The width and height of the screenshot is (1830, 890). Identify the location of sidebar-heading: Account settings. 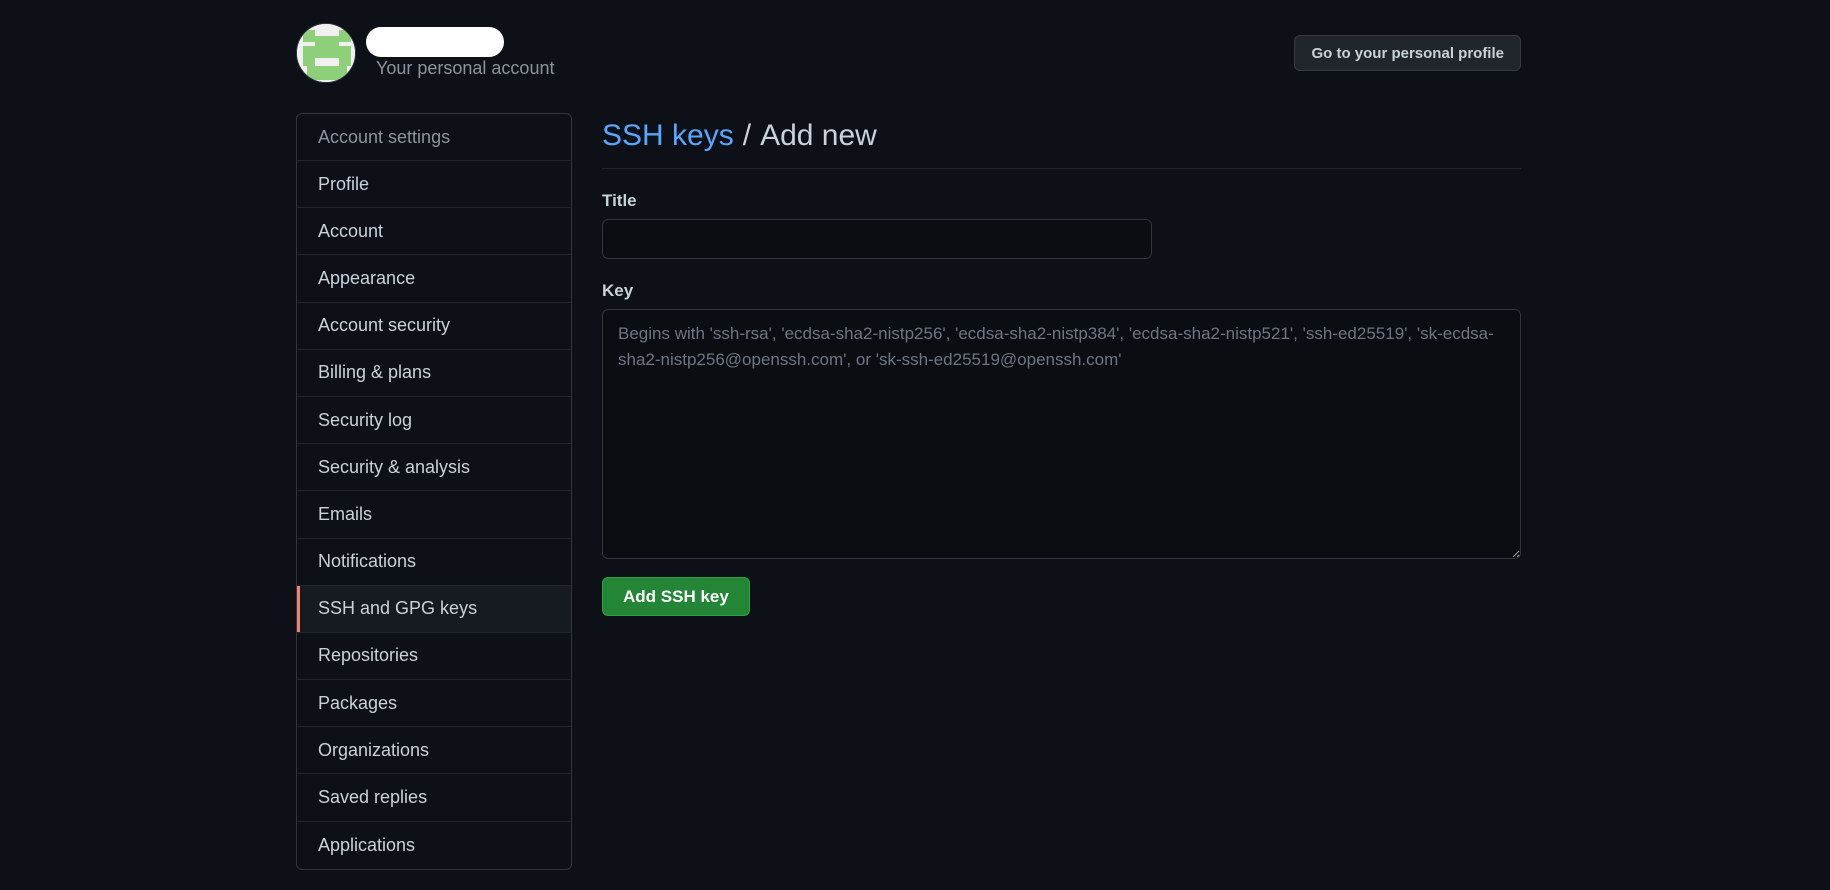
(434, 137).